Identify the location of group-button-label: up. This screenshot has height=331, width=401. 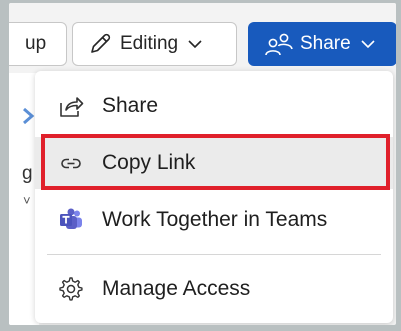
(36, 43).